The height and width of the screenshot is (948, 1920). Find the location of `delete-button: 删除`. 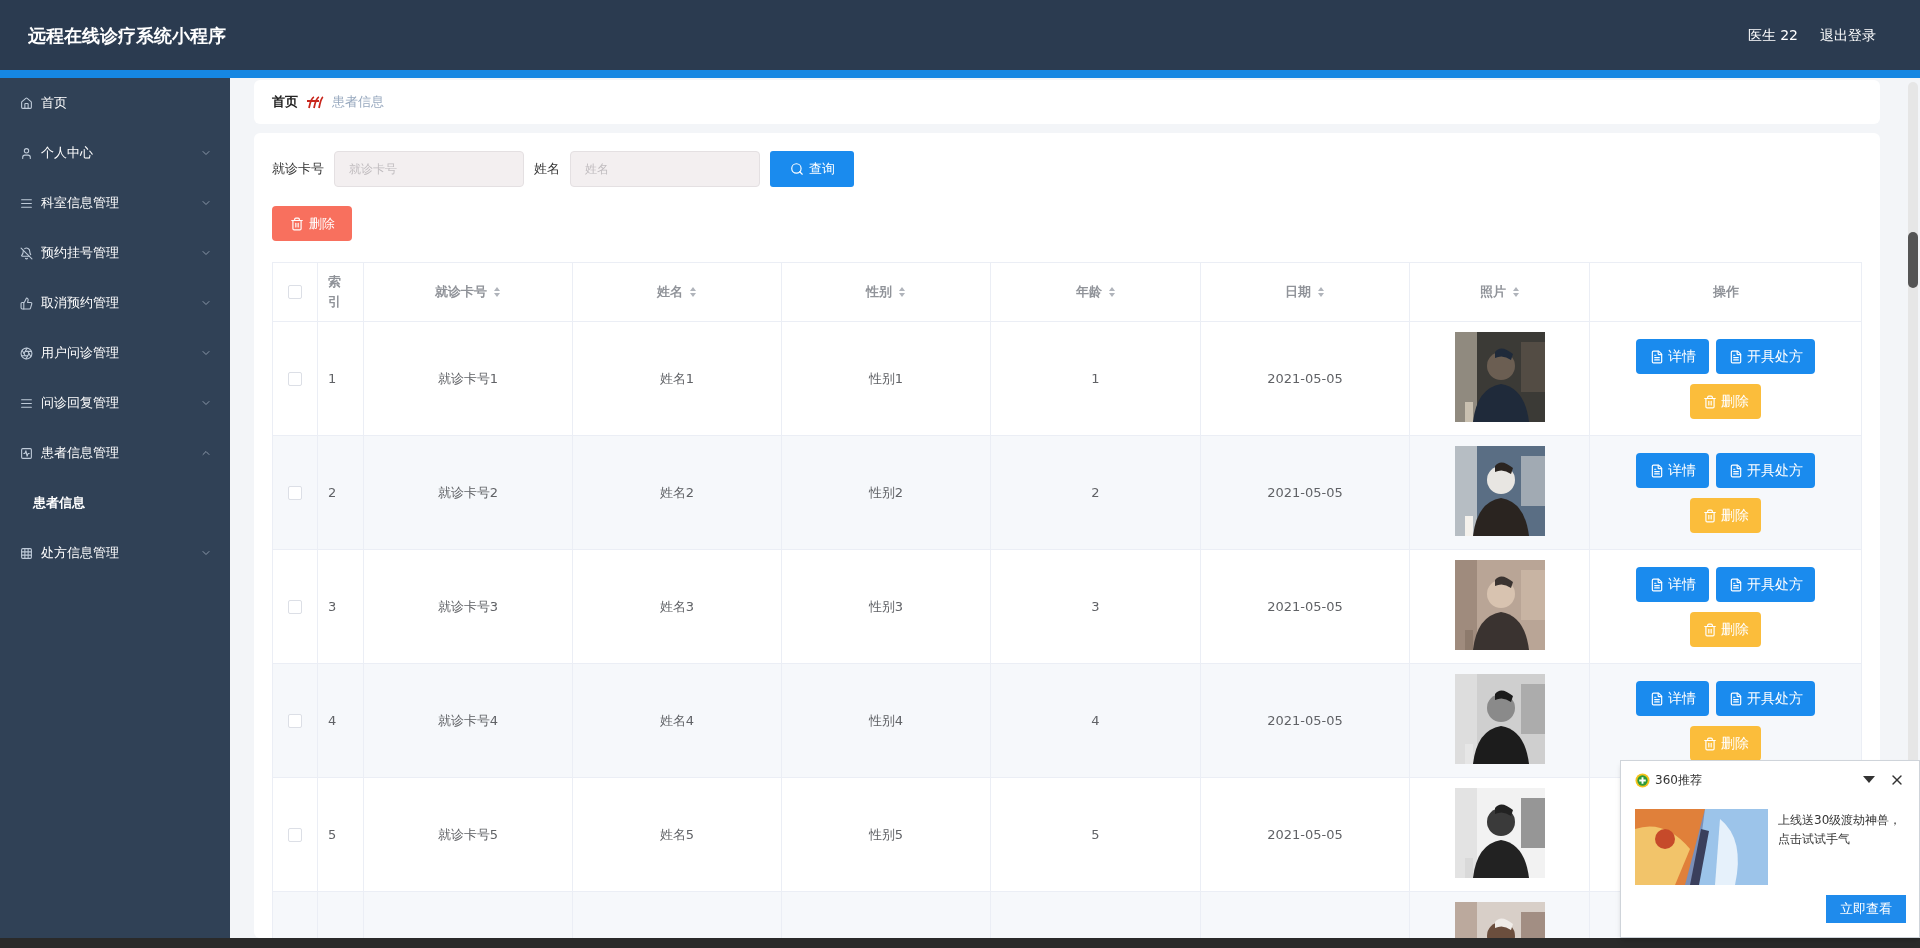

delete-button: 删除 is located at coordinates (312, 223).